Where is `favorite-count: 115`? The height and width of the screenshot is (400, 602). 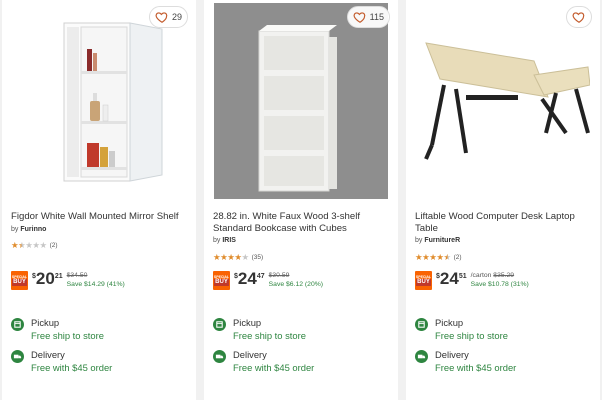 favorite-count: 115 is located at coordinates (376, 17).